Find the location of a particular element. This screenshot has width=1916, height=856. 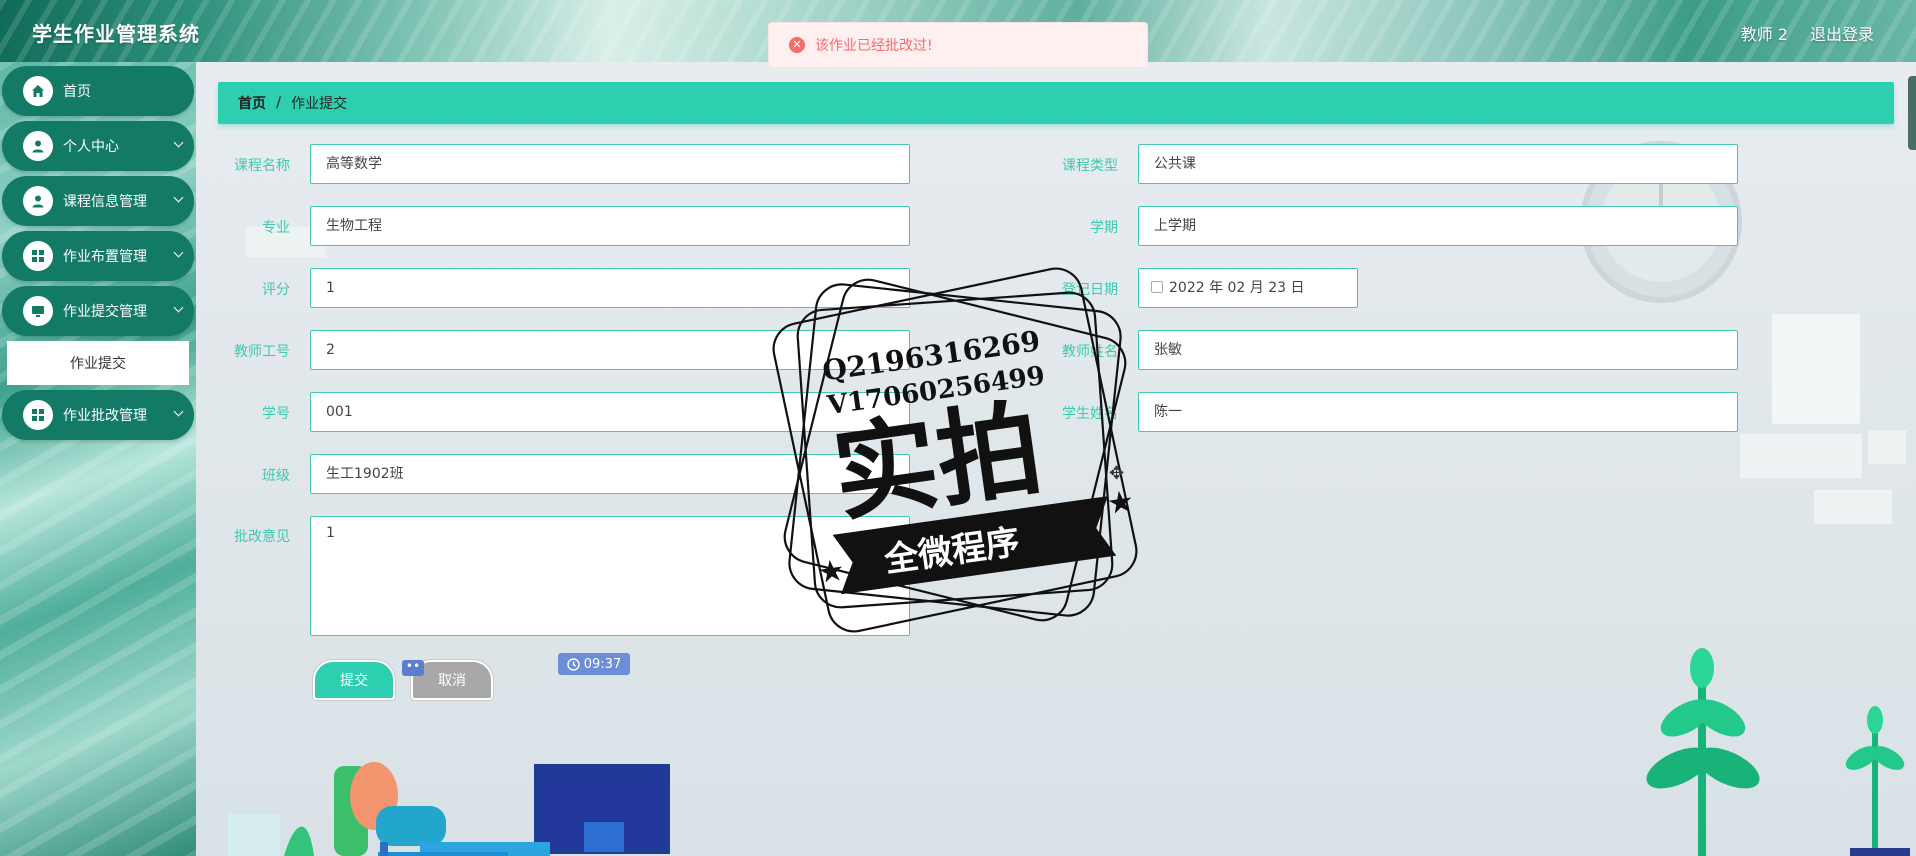

major-label: 专业 is located at coordinates (276, 228).